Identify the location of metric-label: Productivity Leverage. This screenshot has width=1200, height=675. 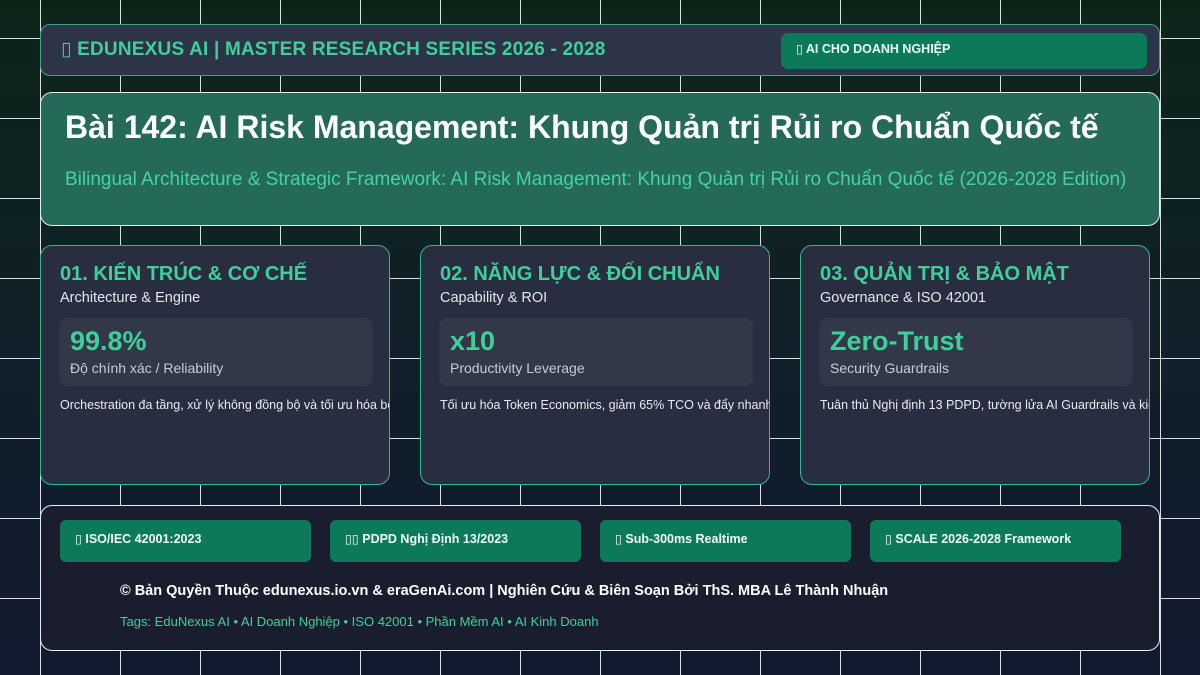
(517, 368).